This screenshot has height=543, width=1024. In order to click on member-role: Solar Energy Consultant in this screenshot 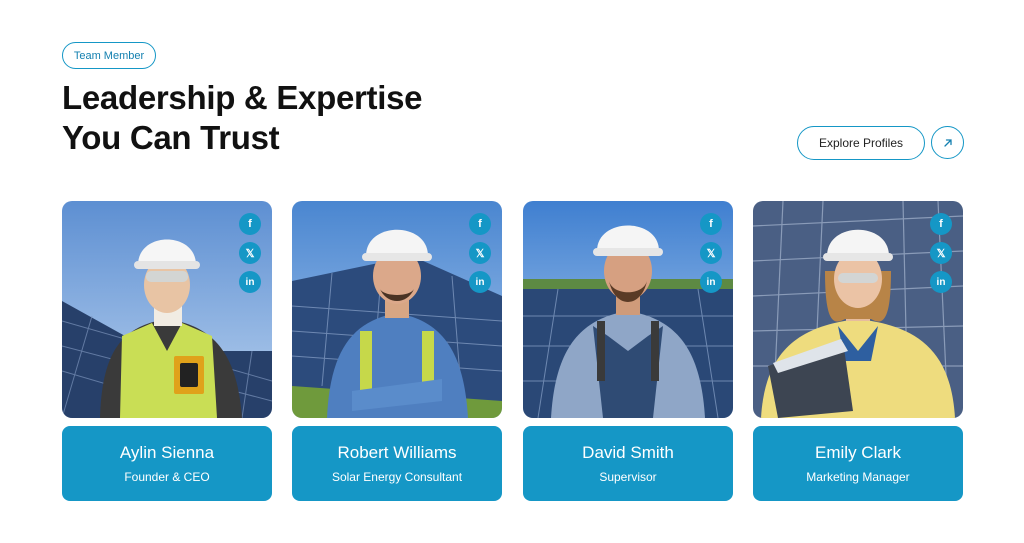, I will do `click(397, 477)`.